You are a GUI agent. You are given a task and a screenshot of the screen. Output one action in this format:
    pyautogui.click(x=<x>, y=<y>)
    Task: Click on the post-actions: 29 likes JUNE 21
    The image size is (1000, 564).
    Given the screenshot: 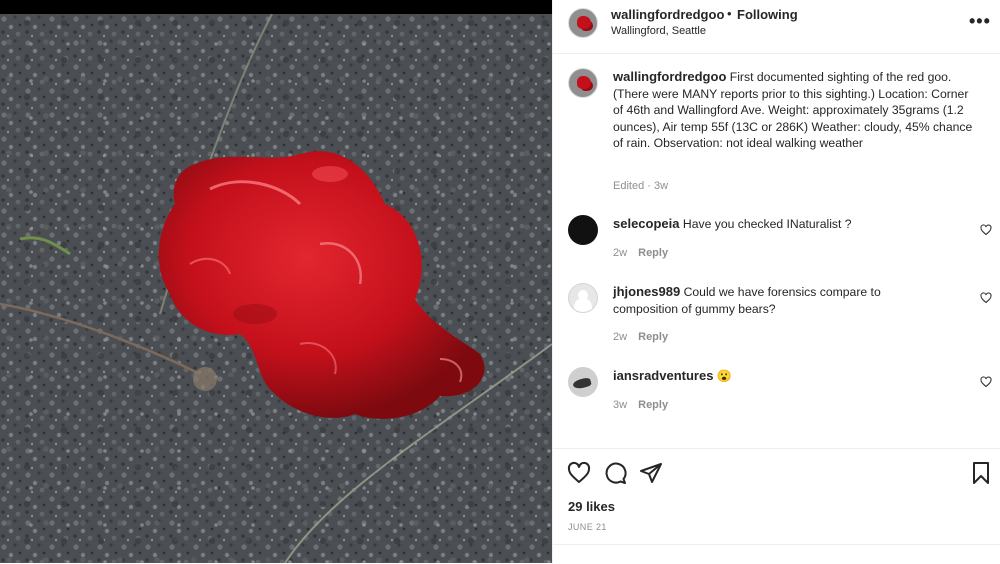 What is the action you would take?
    pyautogui.click(x=776, y=505)
    